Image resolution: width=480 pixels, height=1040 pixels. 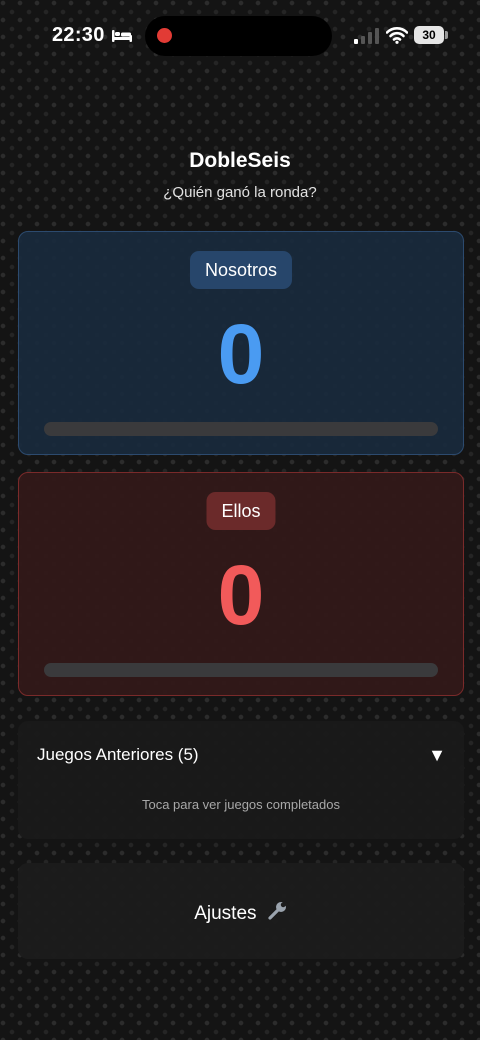 I want to click on wifi-icon, so click(x=397, y=35).